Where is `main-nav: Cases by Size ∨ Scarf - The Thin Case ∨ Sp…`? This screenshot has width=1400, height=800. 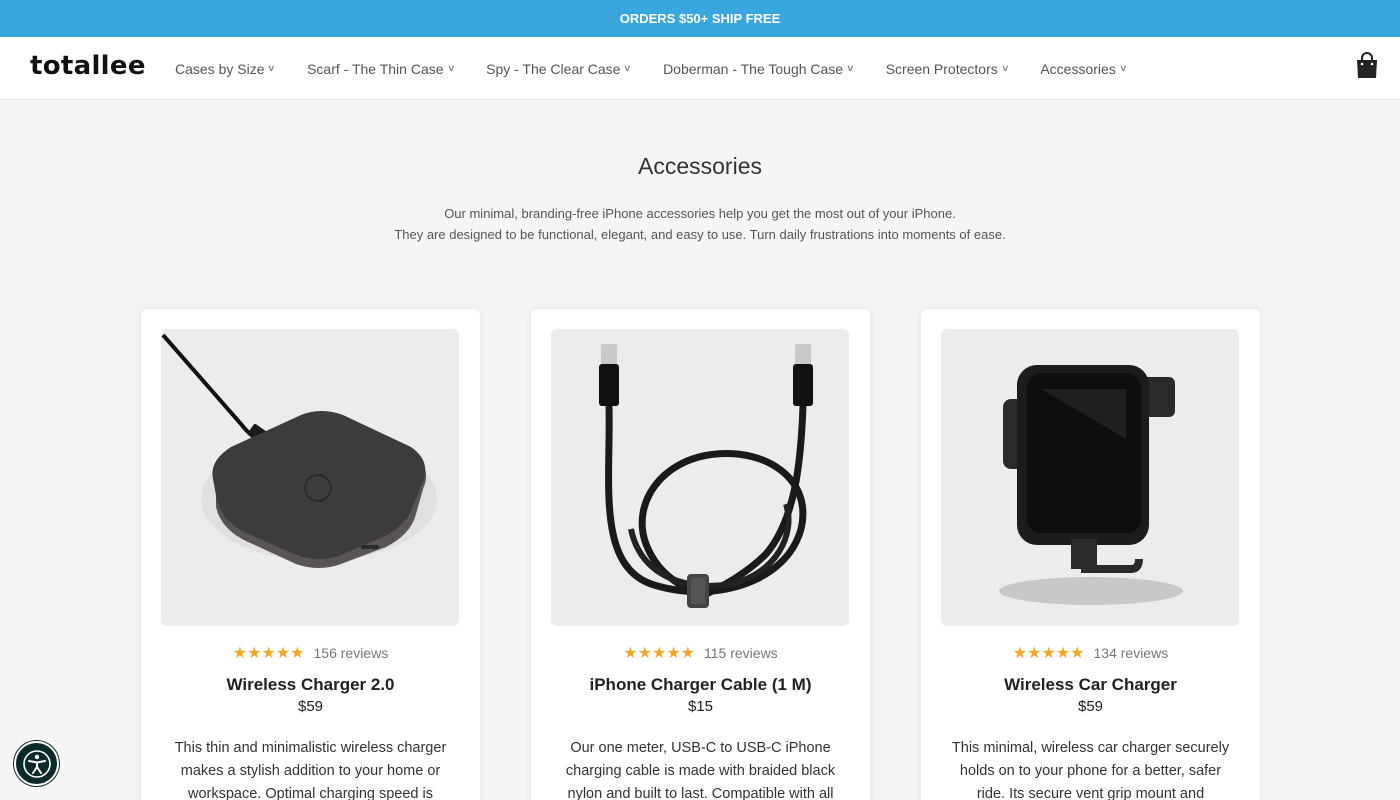
main-nav: Cases by Size ∨ Scarf - The Thin Case ∨ Sp… is located at coordinates (666, 68).